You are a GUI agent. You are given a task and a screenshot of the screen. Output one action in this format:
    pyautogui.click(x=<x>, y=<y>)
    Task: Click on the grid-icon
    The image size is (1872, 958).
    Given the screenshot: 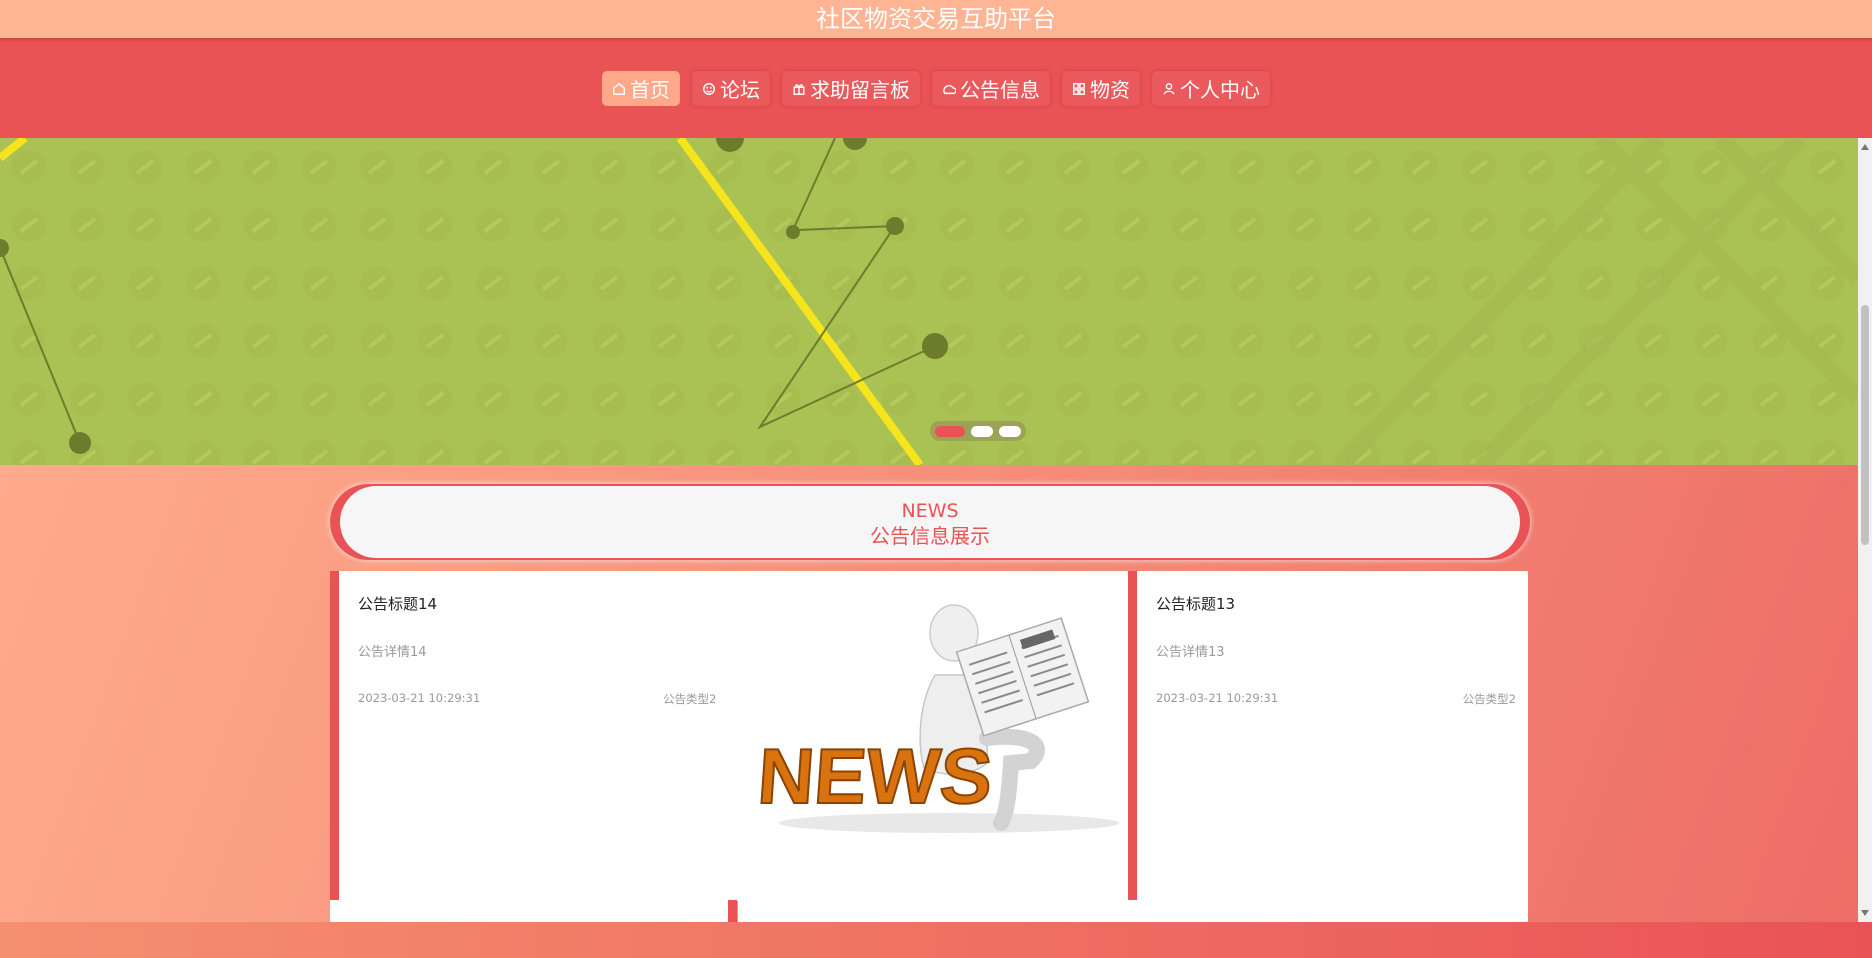 What is the action you would take?
    pyautogui.click(x=1079, y=88)
    